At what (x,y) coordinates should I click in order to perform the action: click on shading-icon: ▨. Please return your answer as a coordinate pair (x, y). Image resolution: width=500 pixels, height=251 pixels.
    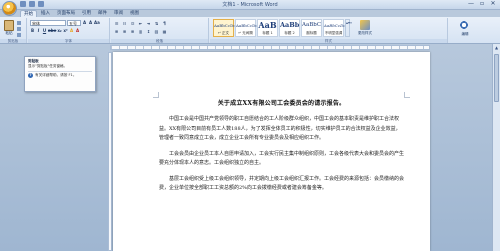
    Looking at the image, I should click on (156, 32).